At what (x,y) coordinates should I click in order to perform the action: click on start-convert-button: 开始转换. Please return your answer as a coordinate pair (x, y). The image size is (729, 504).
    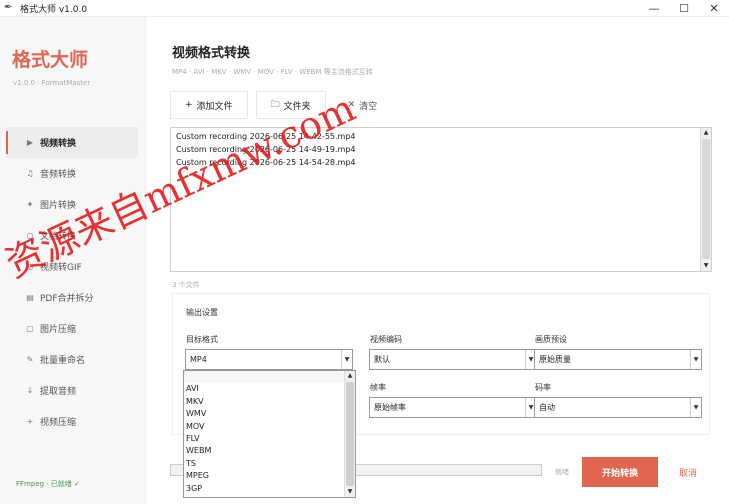
    Looking at the image, I should click on (620, 472).